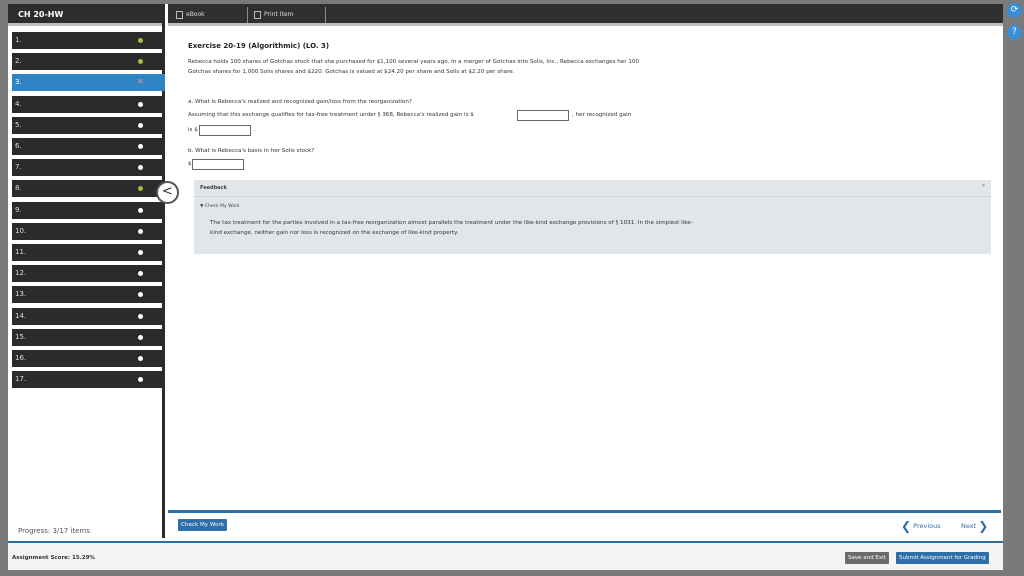  I want to click on sidebar-question-item: 1., so click(88, 40).